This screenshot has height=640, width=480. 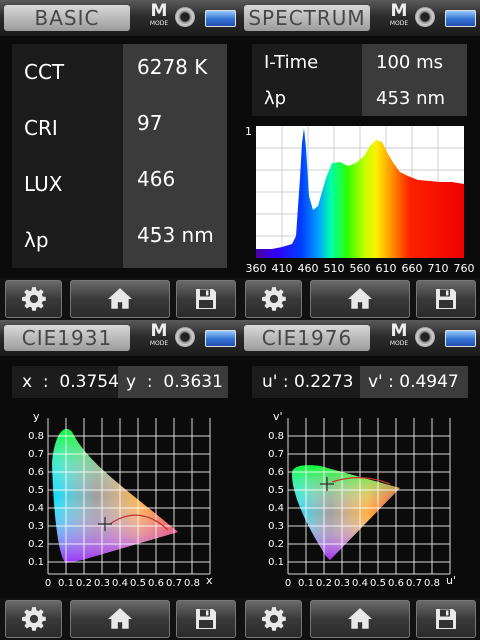 I want to click on u-readout: u' : 0.2273, so click(x=306, y=382).